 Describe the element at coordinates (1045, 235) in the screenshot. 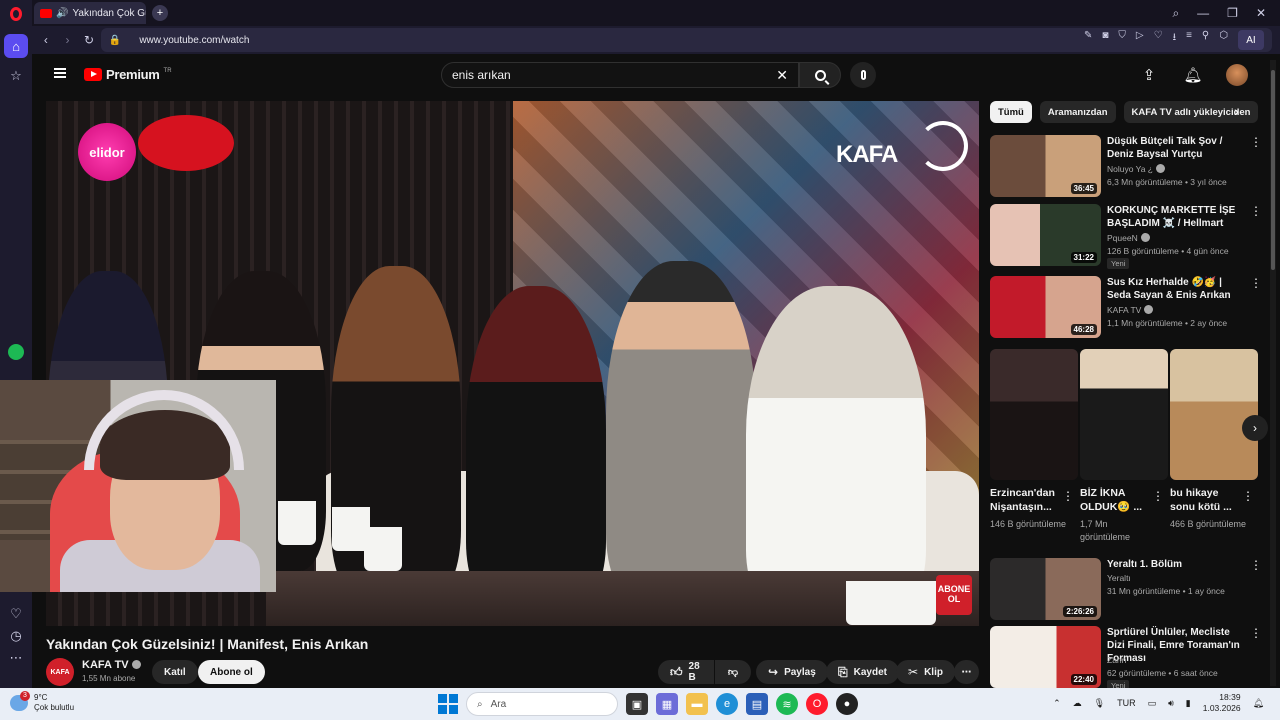

I see `recommendation-thumbnail: 31:22` at that location.